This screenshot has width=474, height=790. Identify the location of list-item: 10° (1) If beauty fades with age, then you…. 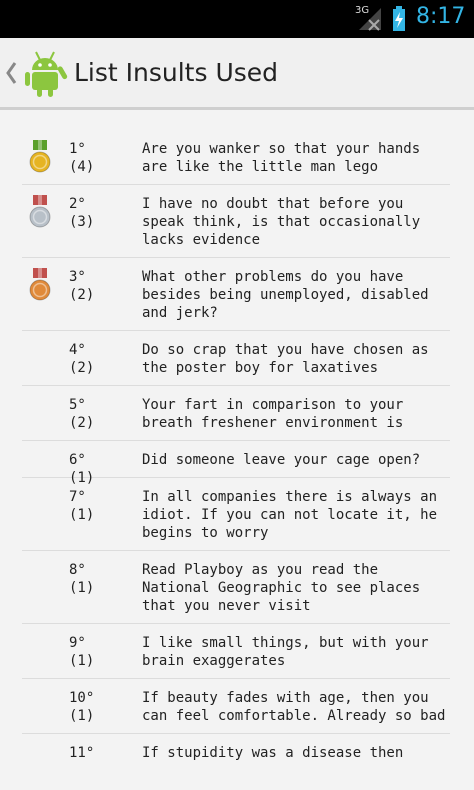
(236, 706).